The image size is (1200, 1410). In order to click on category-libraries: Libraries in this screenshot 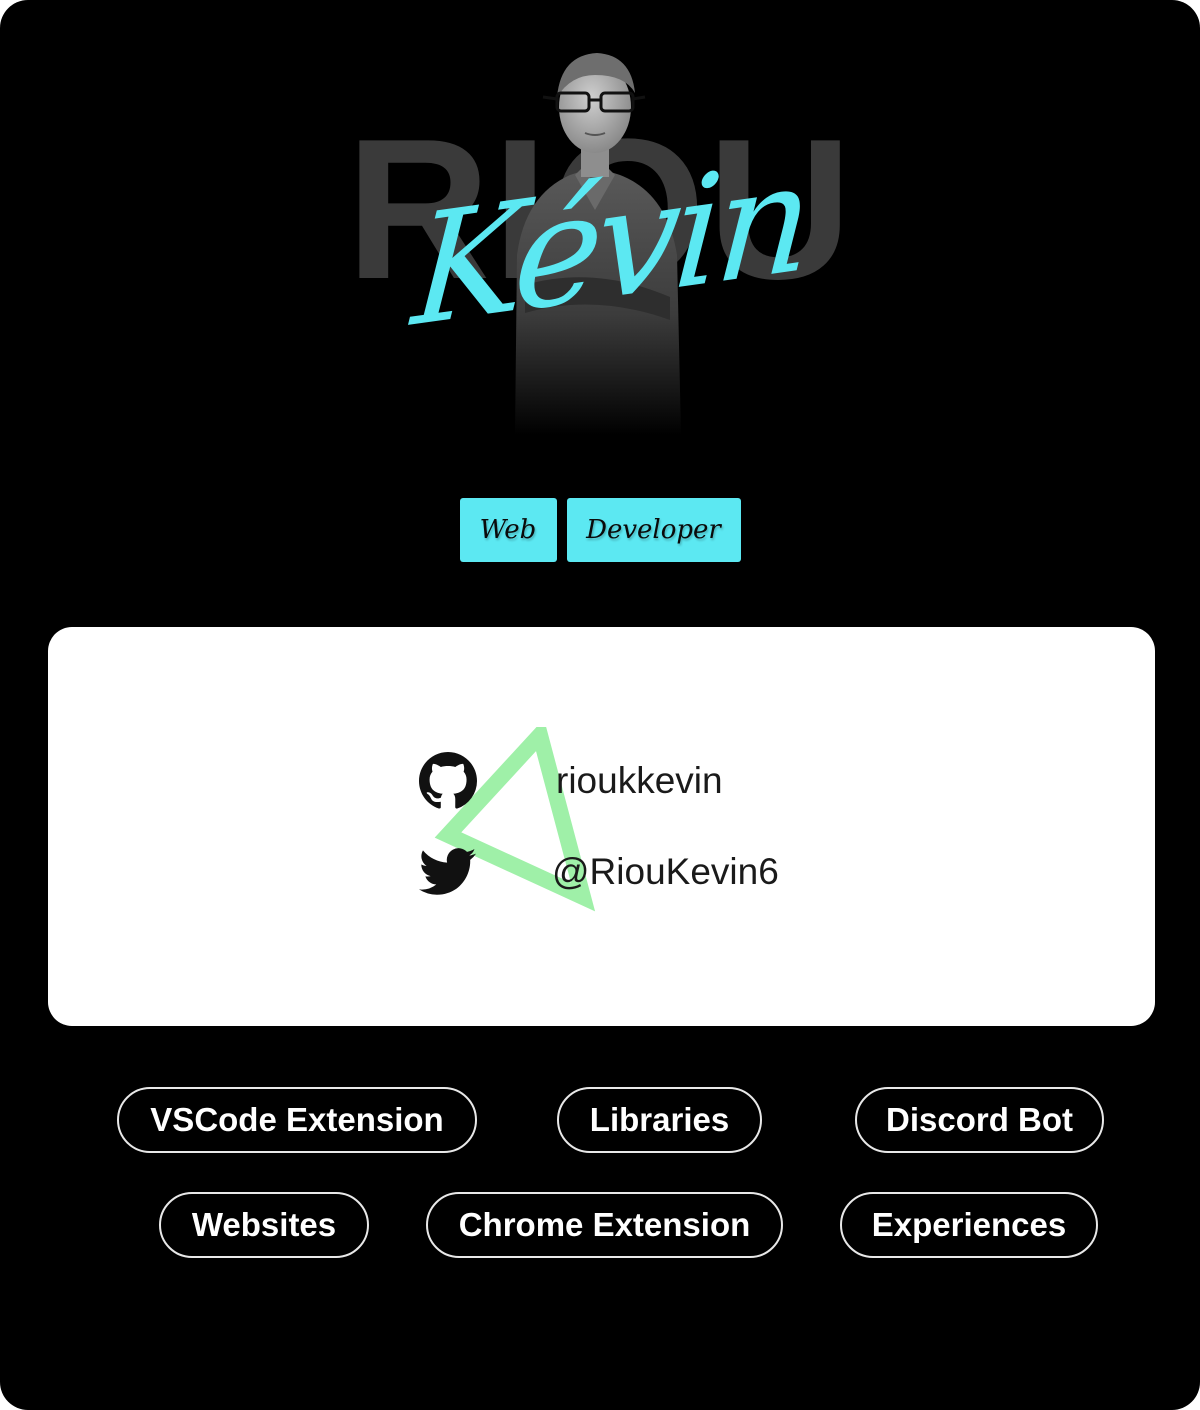, I will do `click(659, 1120)`.